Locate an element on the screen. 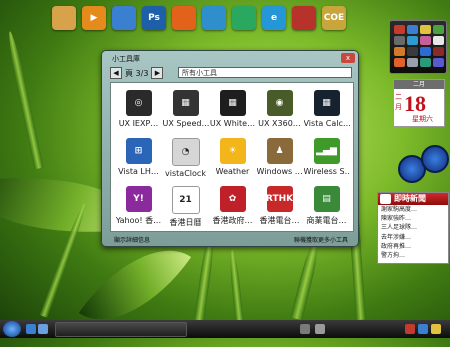 This screenshot has width=450, height=347. vista-logo-icon: ⊞ is located at coordinates (138, 151).